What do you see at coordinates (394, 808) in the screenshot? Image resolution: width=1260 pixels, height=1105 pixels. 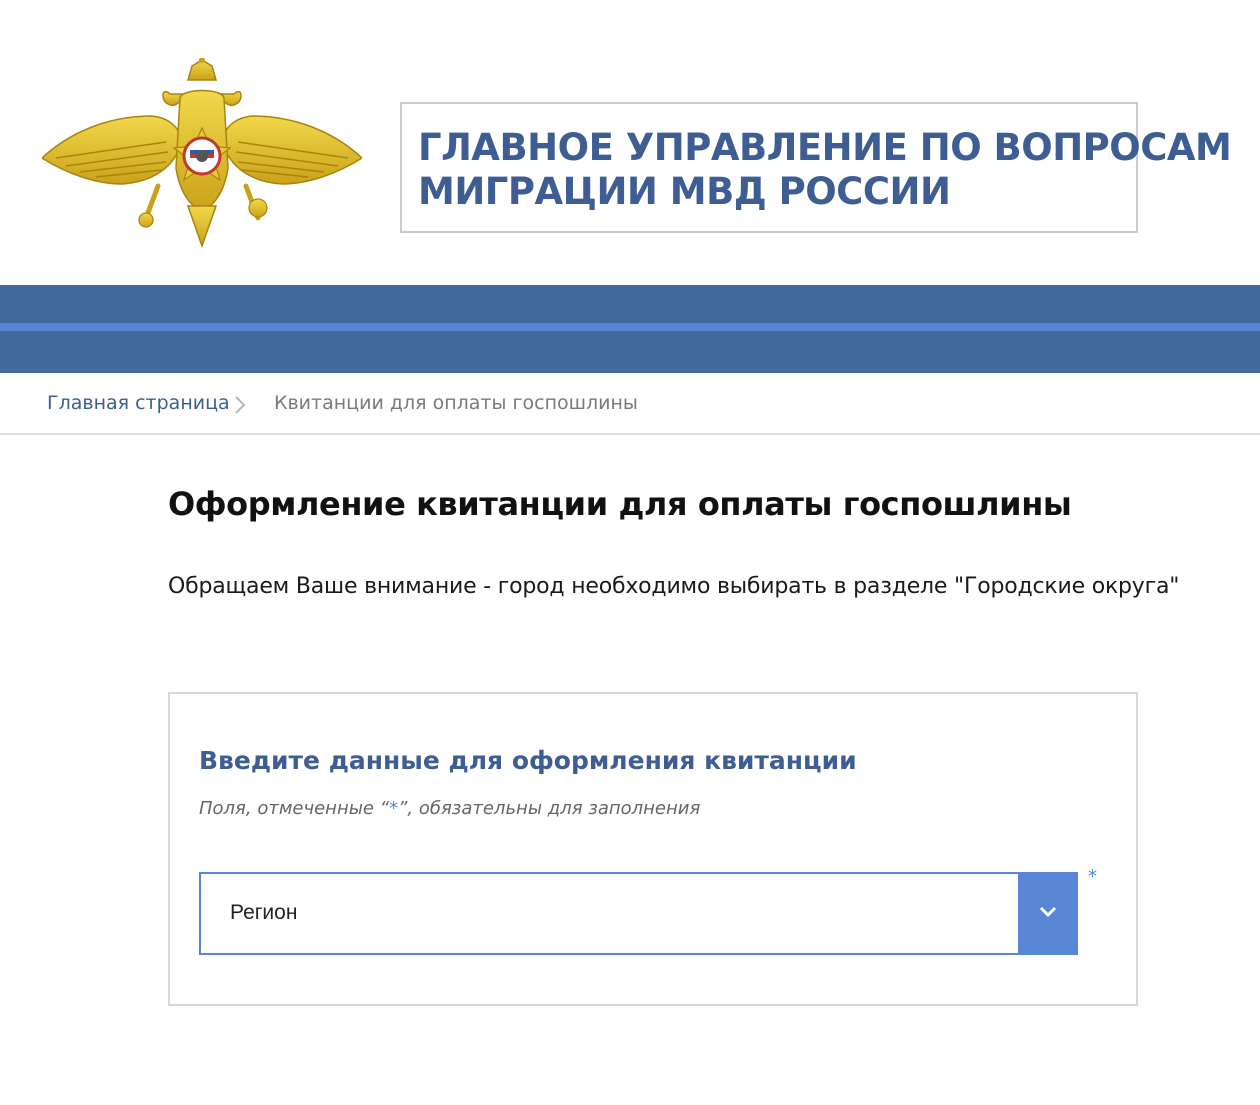 I see `hint-required-star: *` at bounding box center [394, 808].